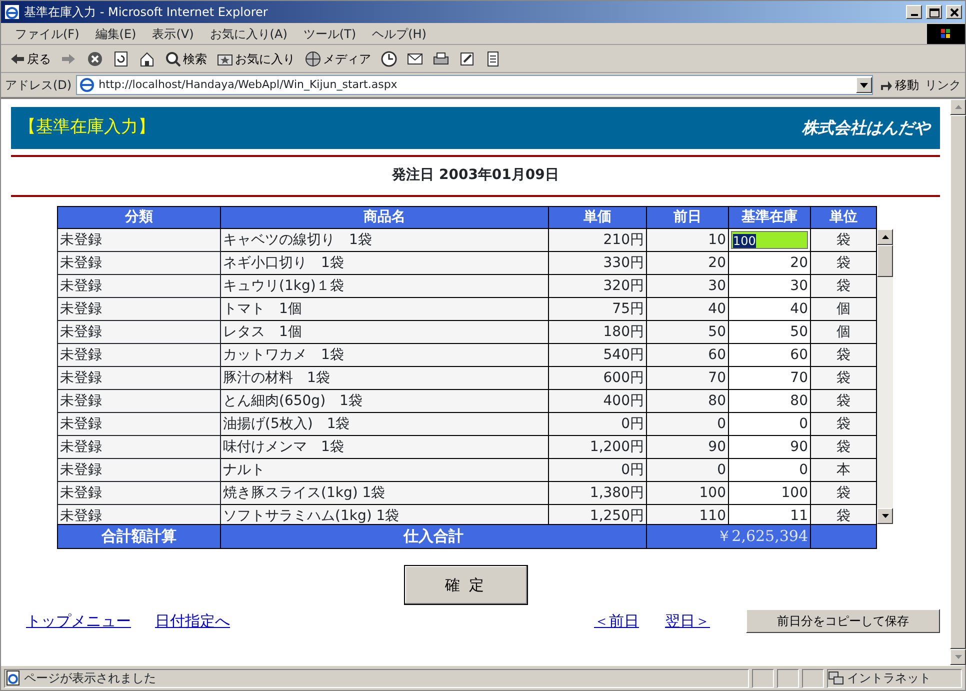 Image resolution: width=966 pixels, height=691 pixels. What do you see at coordinates (475, 175) in the screenshot?
I see `order-date: 発注日 2003年01月09日` at bounding box center [475, 175].